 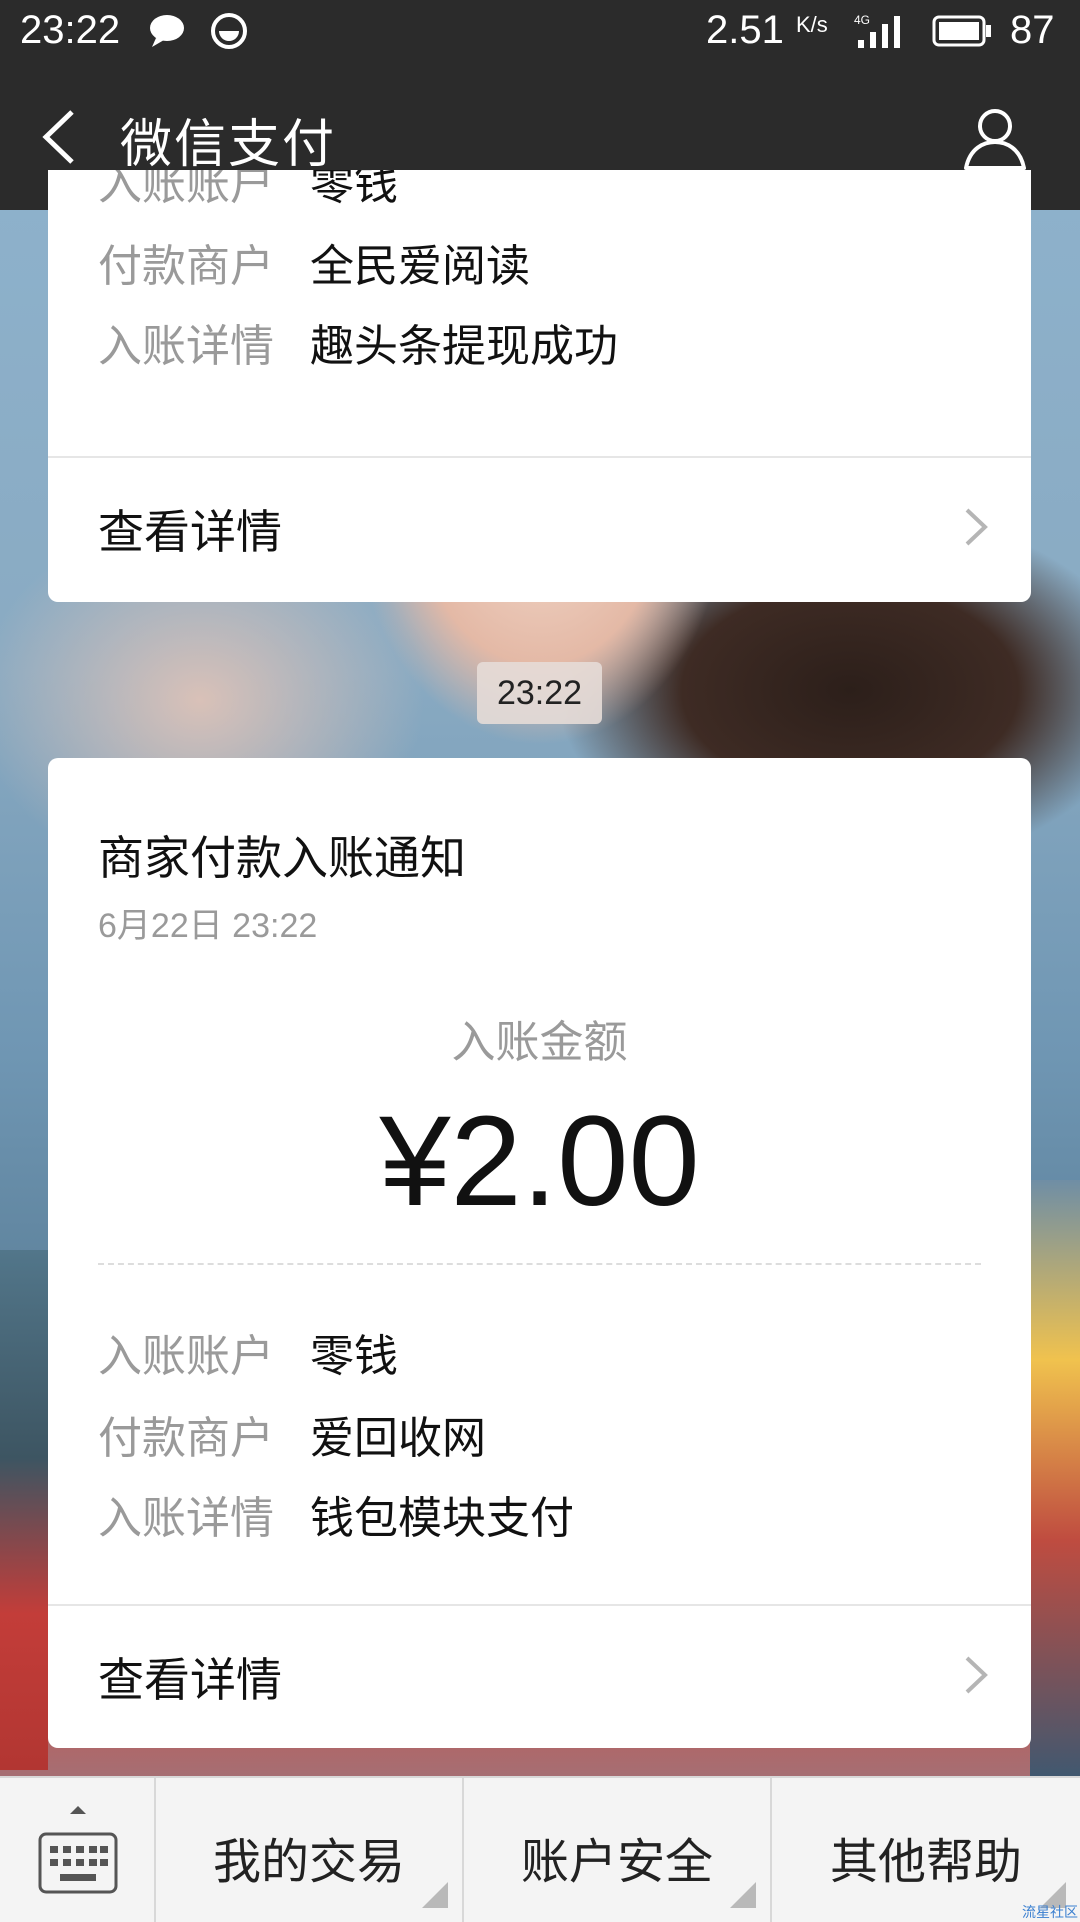 I want to click on background-detail-left, so click(x=24, y=1510).